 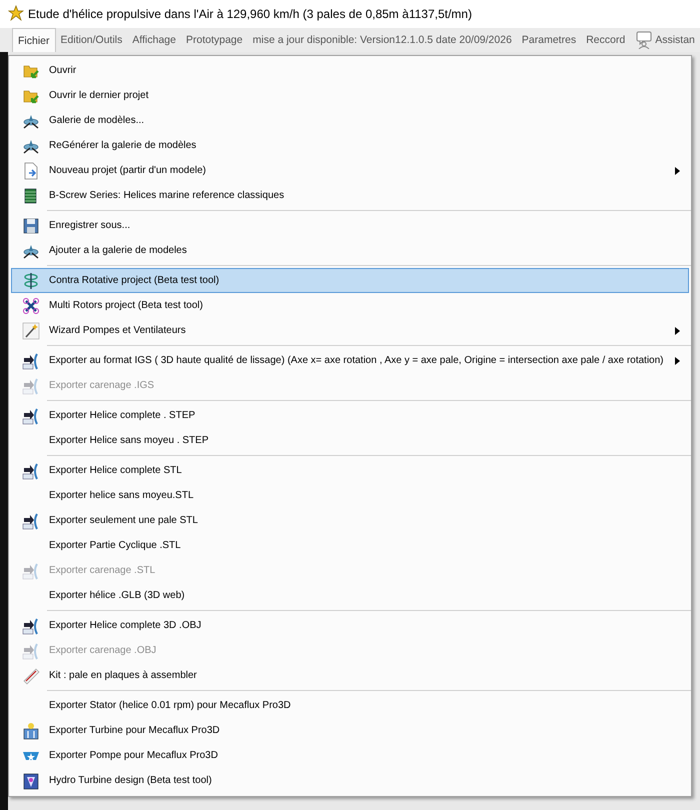 I want to click on menu-item: Ouvrir, so click(x=350, y=70).